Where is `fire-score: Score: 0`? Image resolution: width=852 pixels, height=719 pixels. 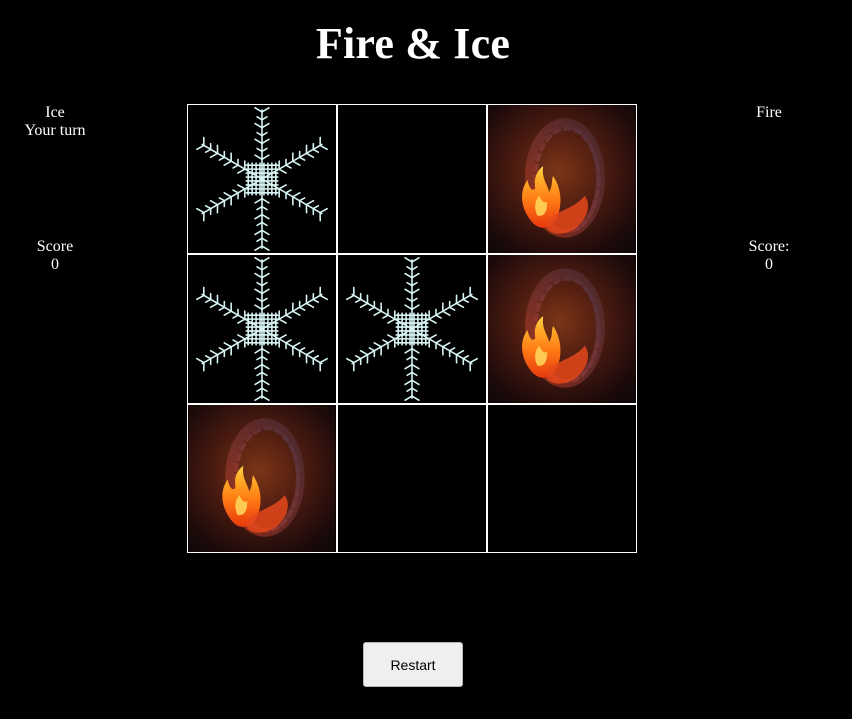
fire-score: Score: 0 is located at coordinates (769, 256).